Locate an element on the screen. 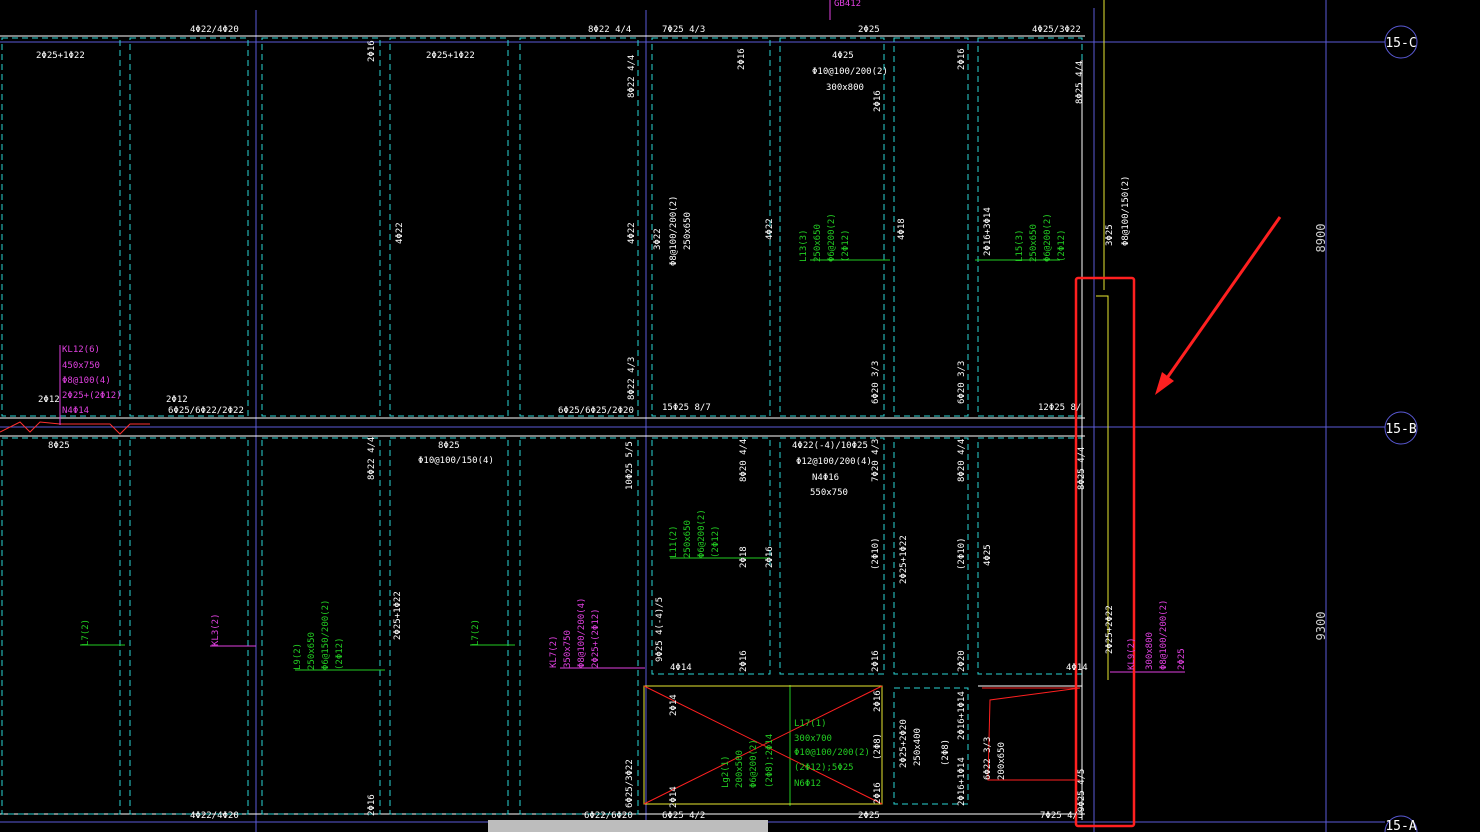 Image resolution: width=1480 pixels, height=832 pixels. beam-label: 4Φ14 is located at coordinates (1077, 668).